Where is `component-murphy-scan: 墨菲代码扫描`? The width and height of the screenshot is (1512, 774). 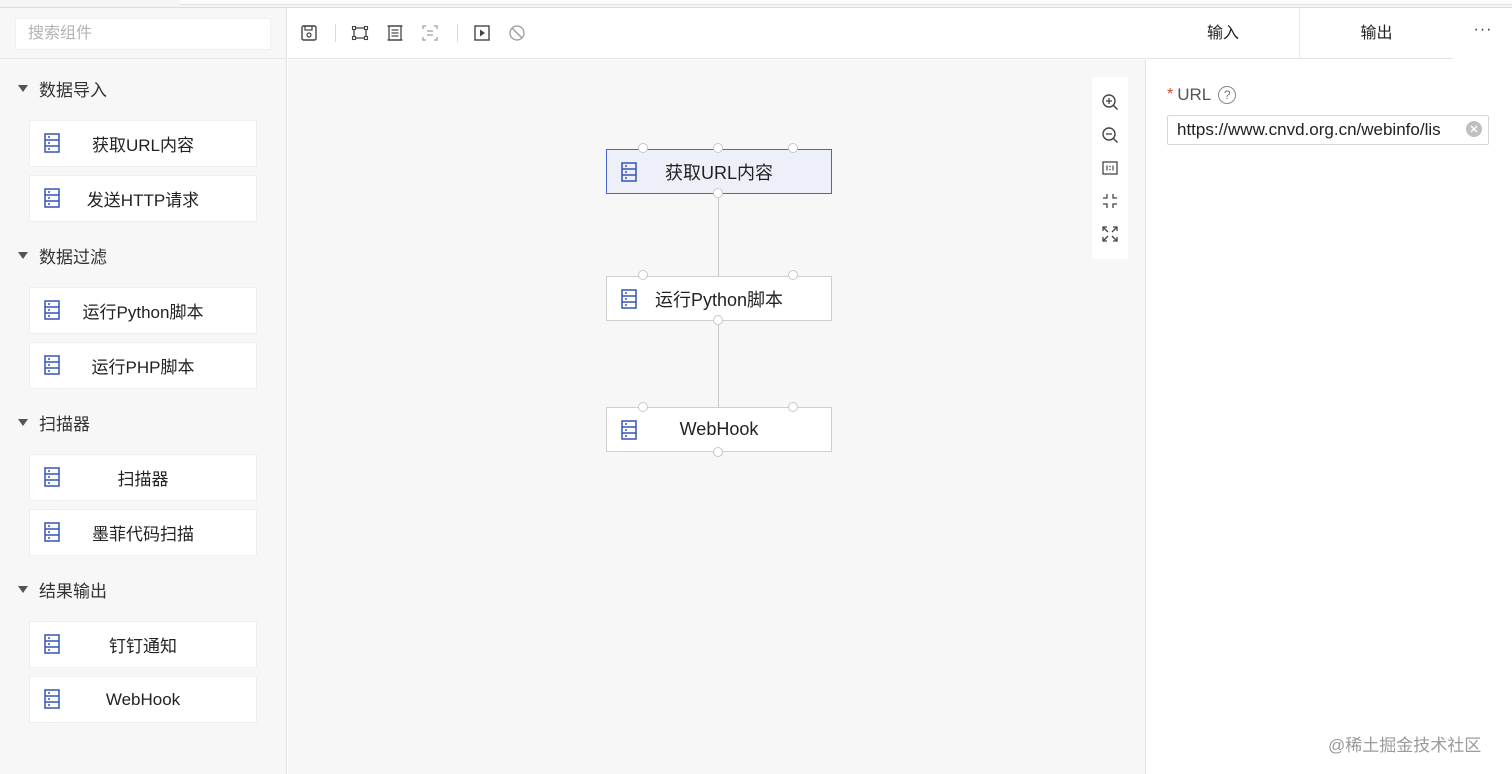 component-murphy-scan: 墨菲代码扫描 is located at coordinates (143, 532).